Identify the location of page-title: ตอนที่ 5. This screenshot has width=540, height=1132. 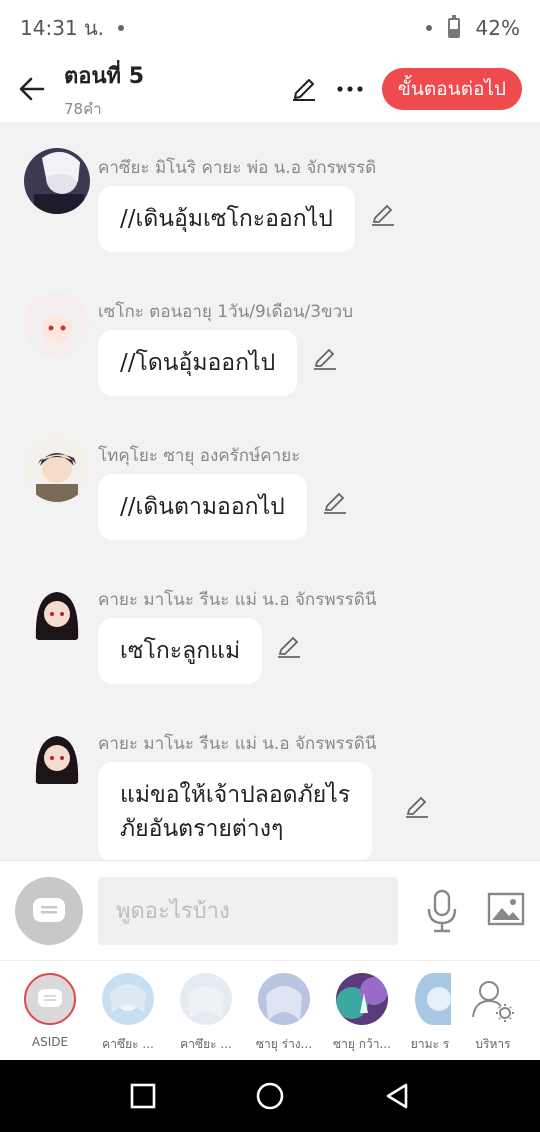
(104, 76).